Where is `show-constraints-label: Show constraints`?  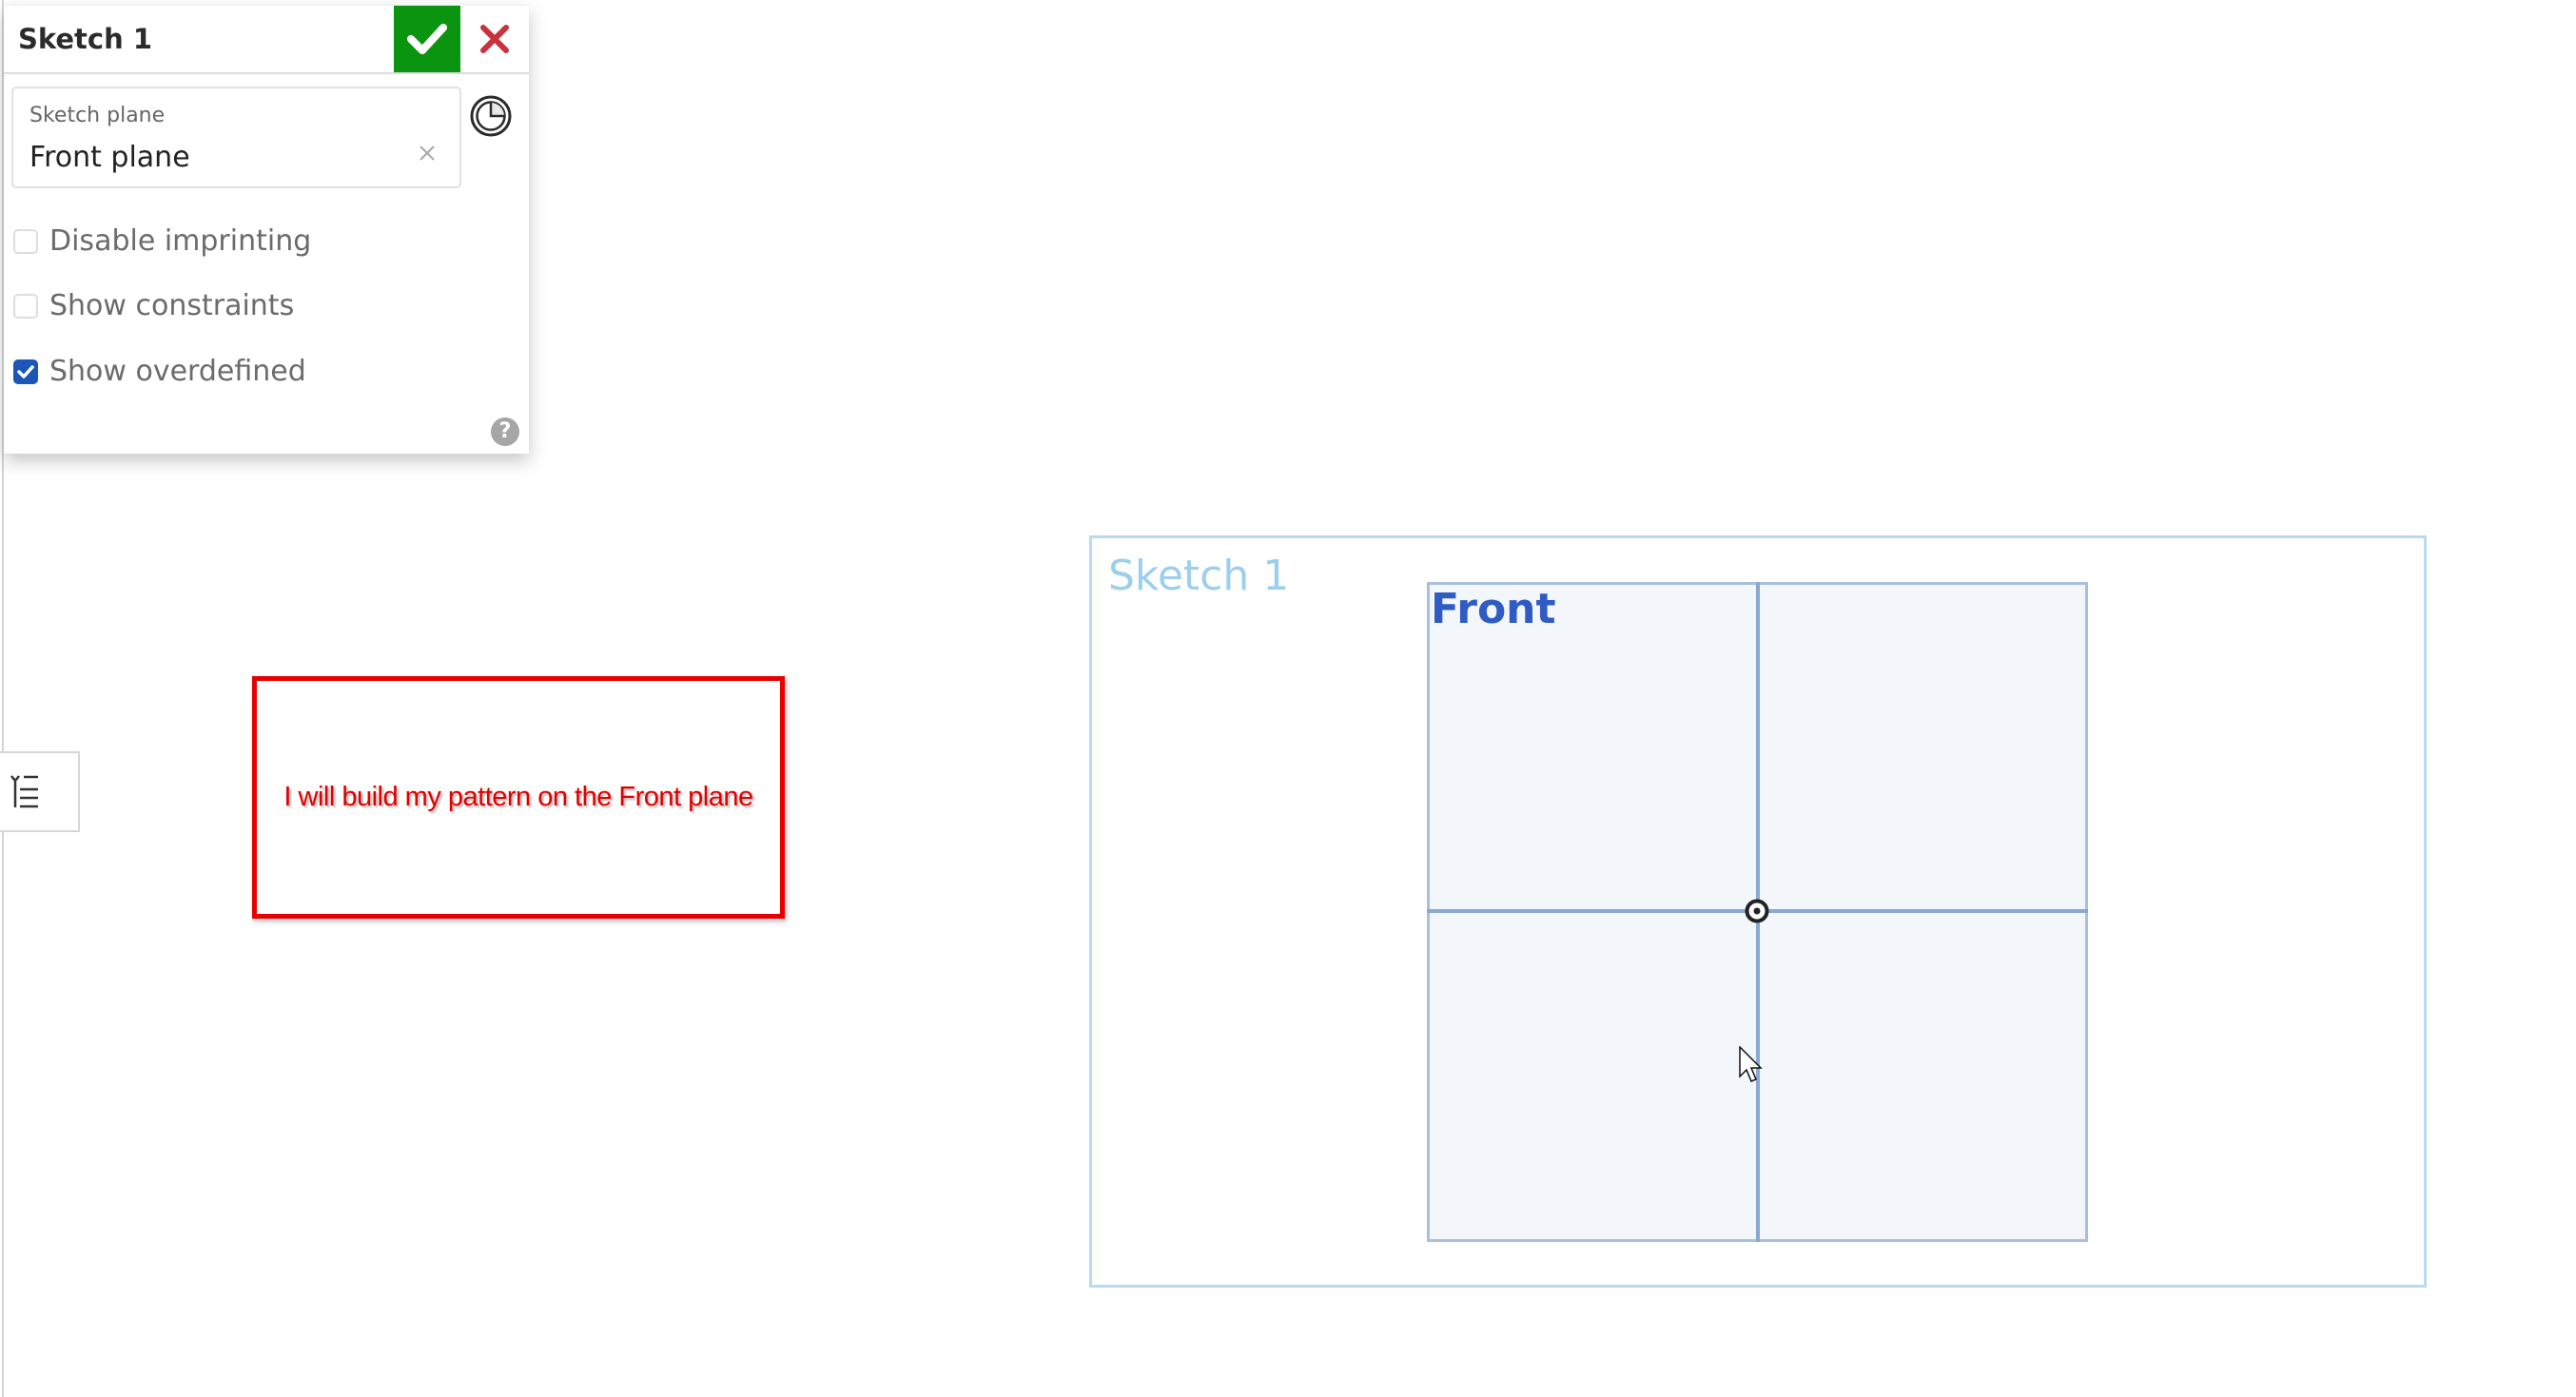 show-constraints-label: Show constraints is located at coordinates (172, 305).